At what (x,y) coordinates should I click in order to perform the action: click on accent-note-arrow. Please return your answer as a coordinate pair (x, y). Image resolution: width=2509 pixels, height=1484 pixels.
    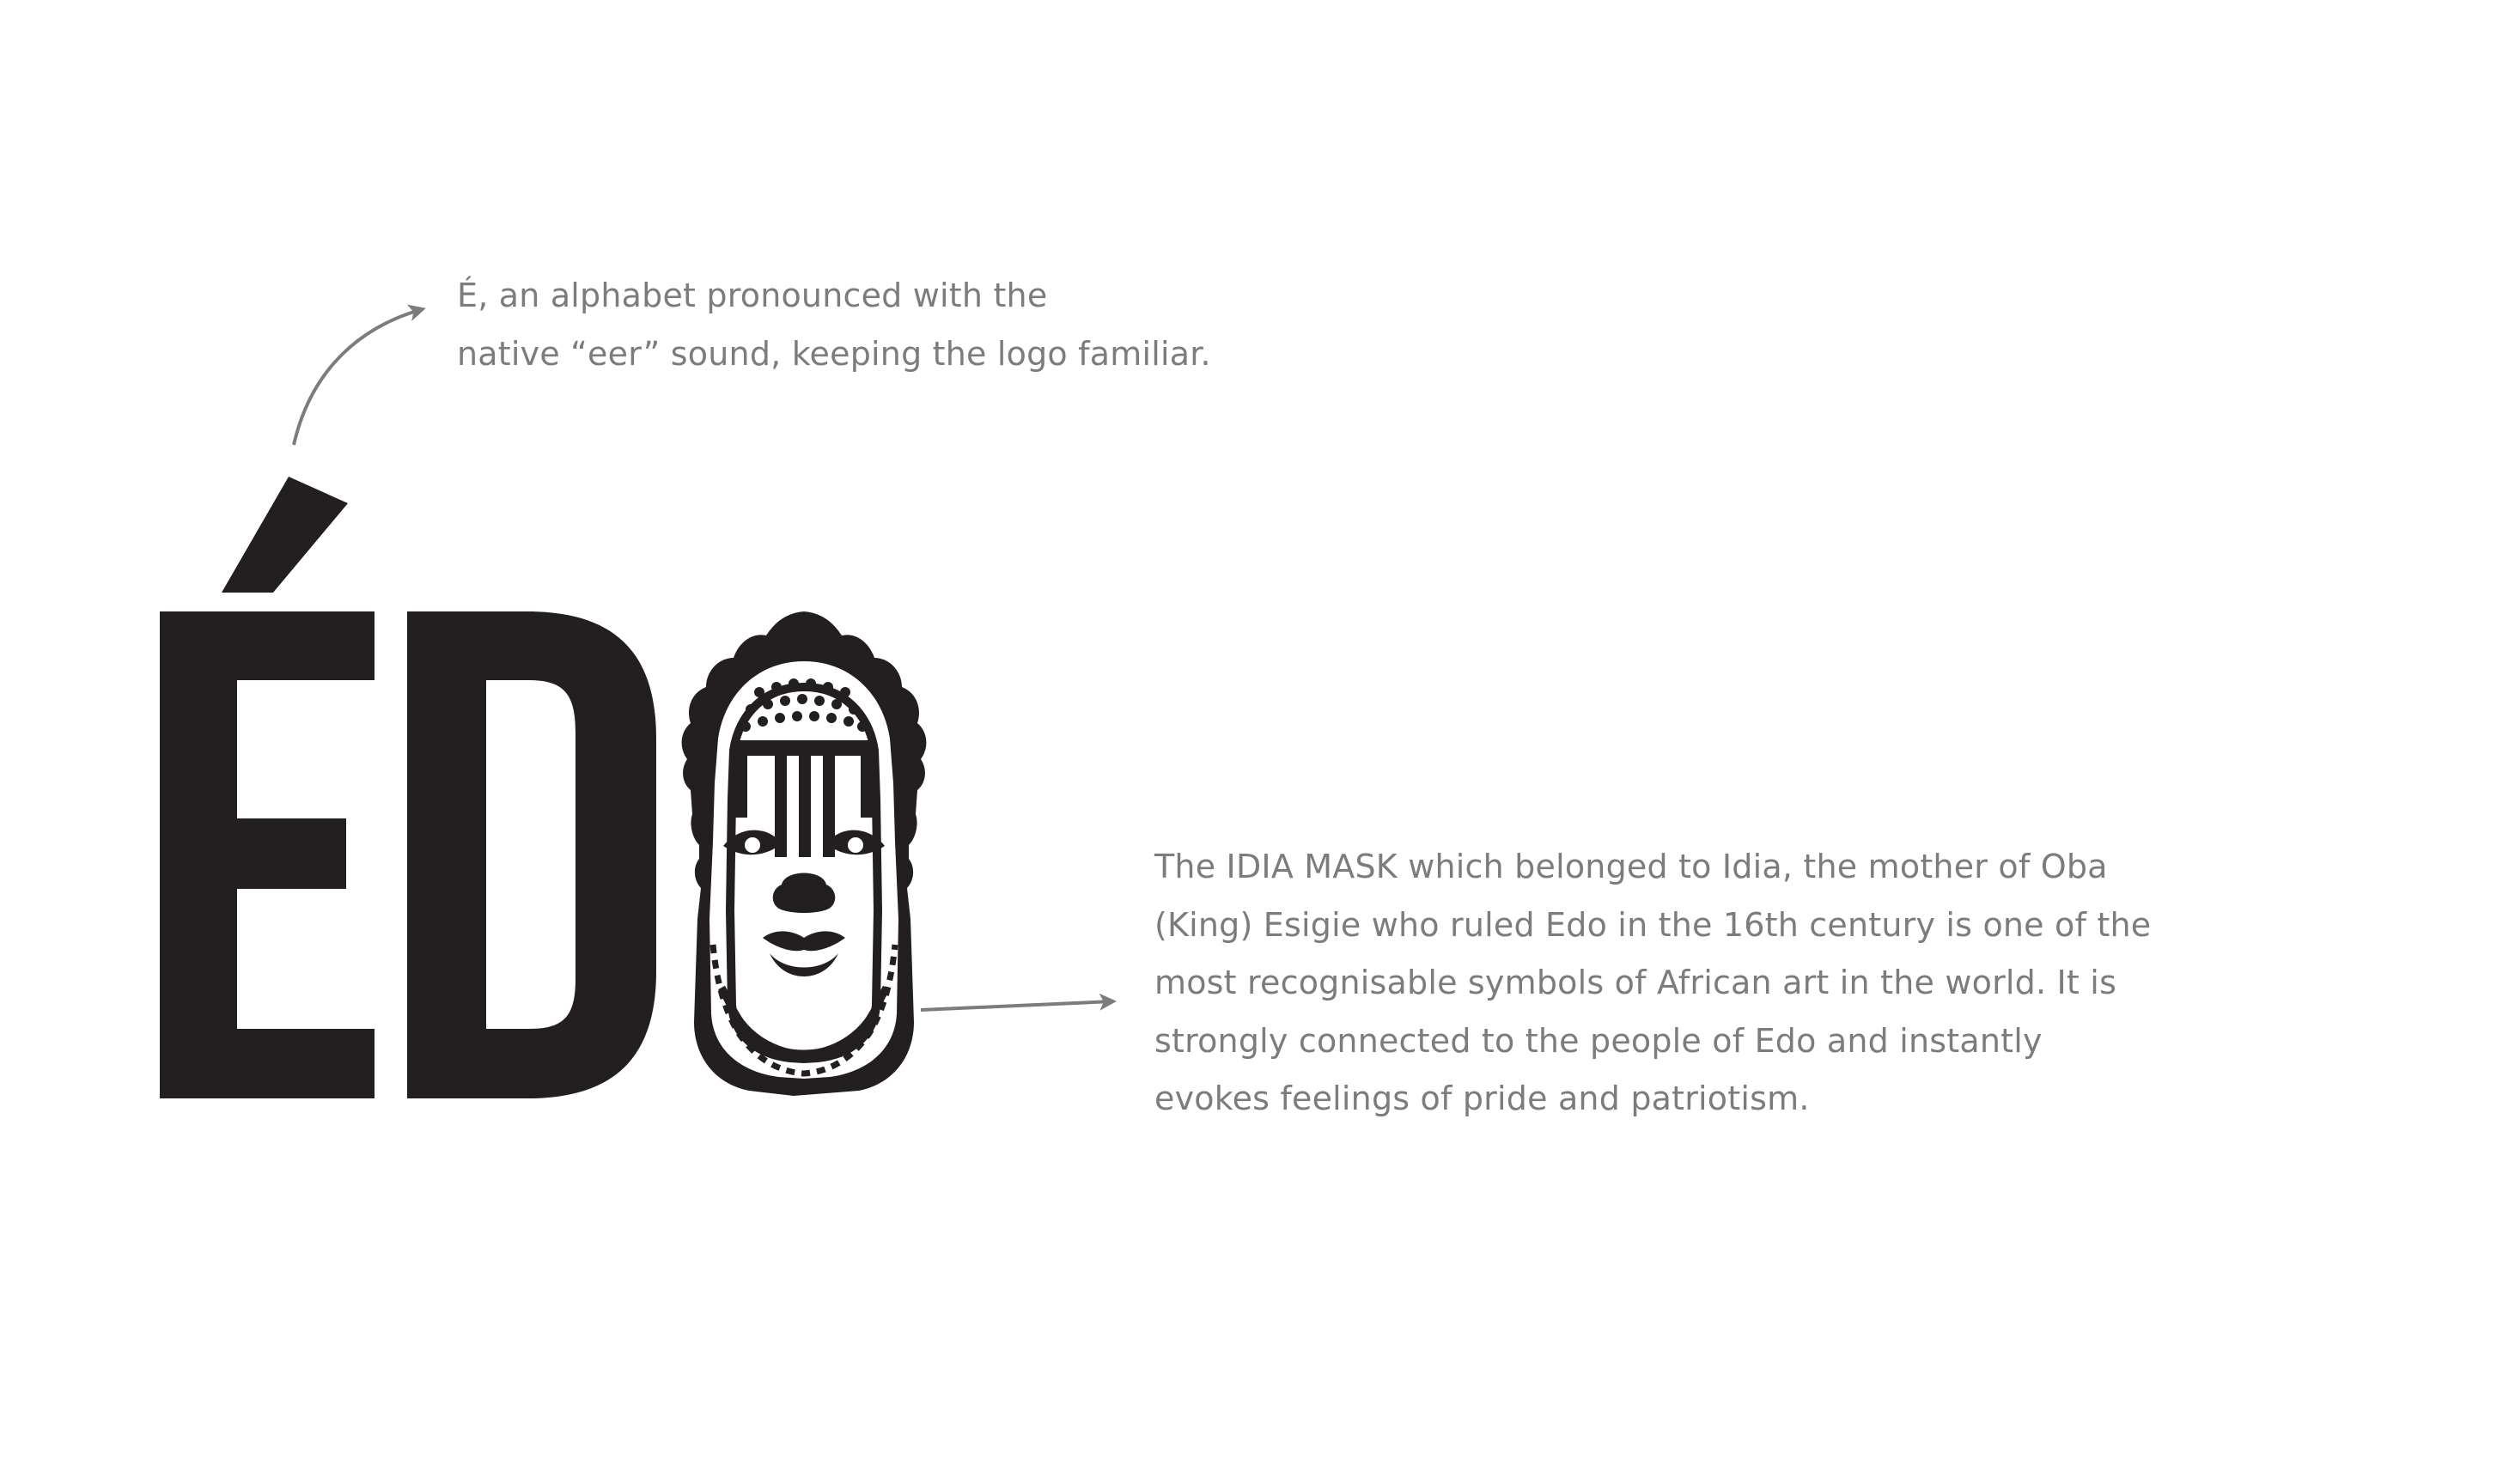
    Looking at the image, I should click on (359, 375).